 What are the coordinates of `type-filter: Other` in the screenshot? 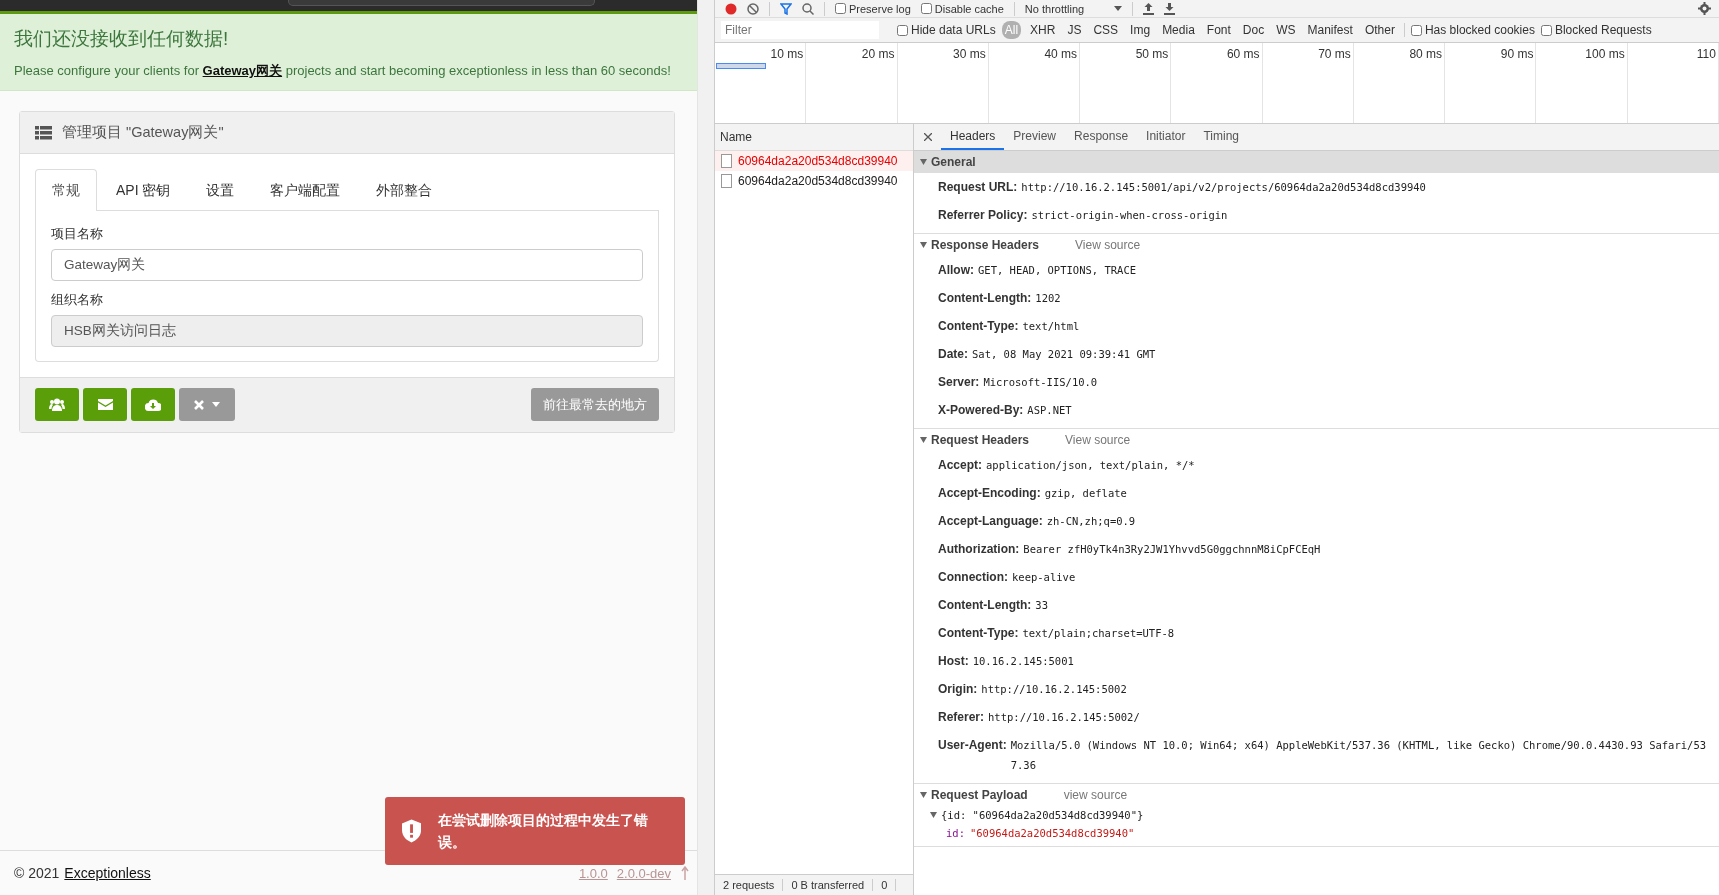 It's located at (1379, 30).